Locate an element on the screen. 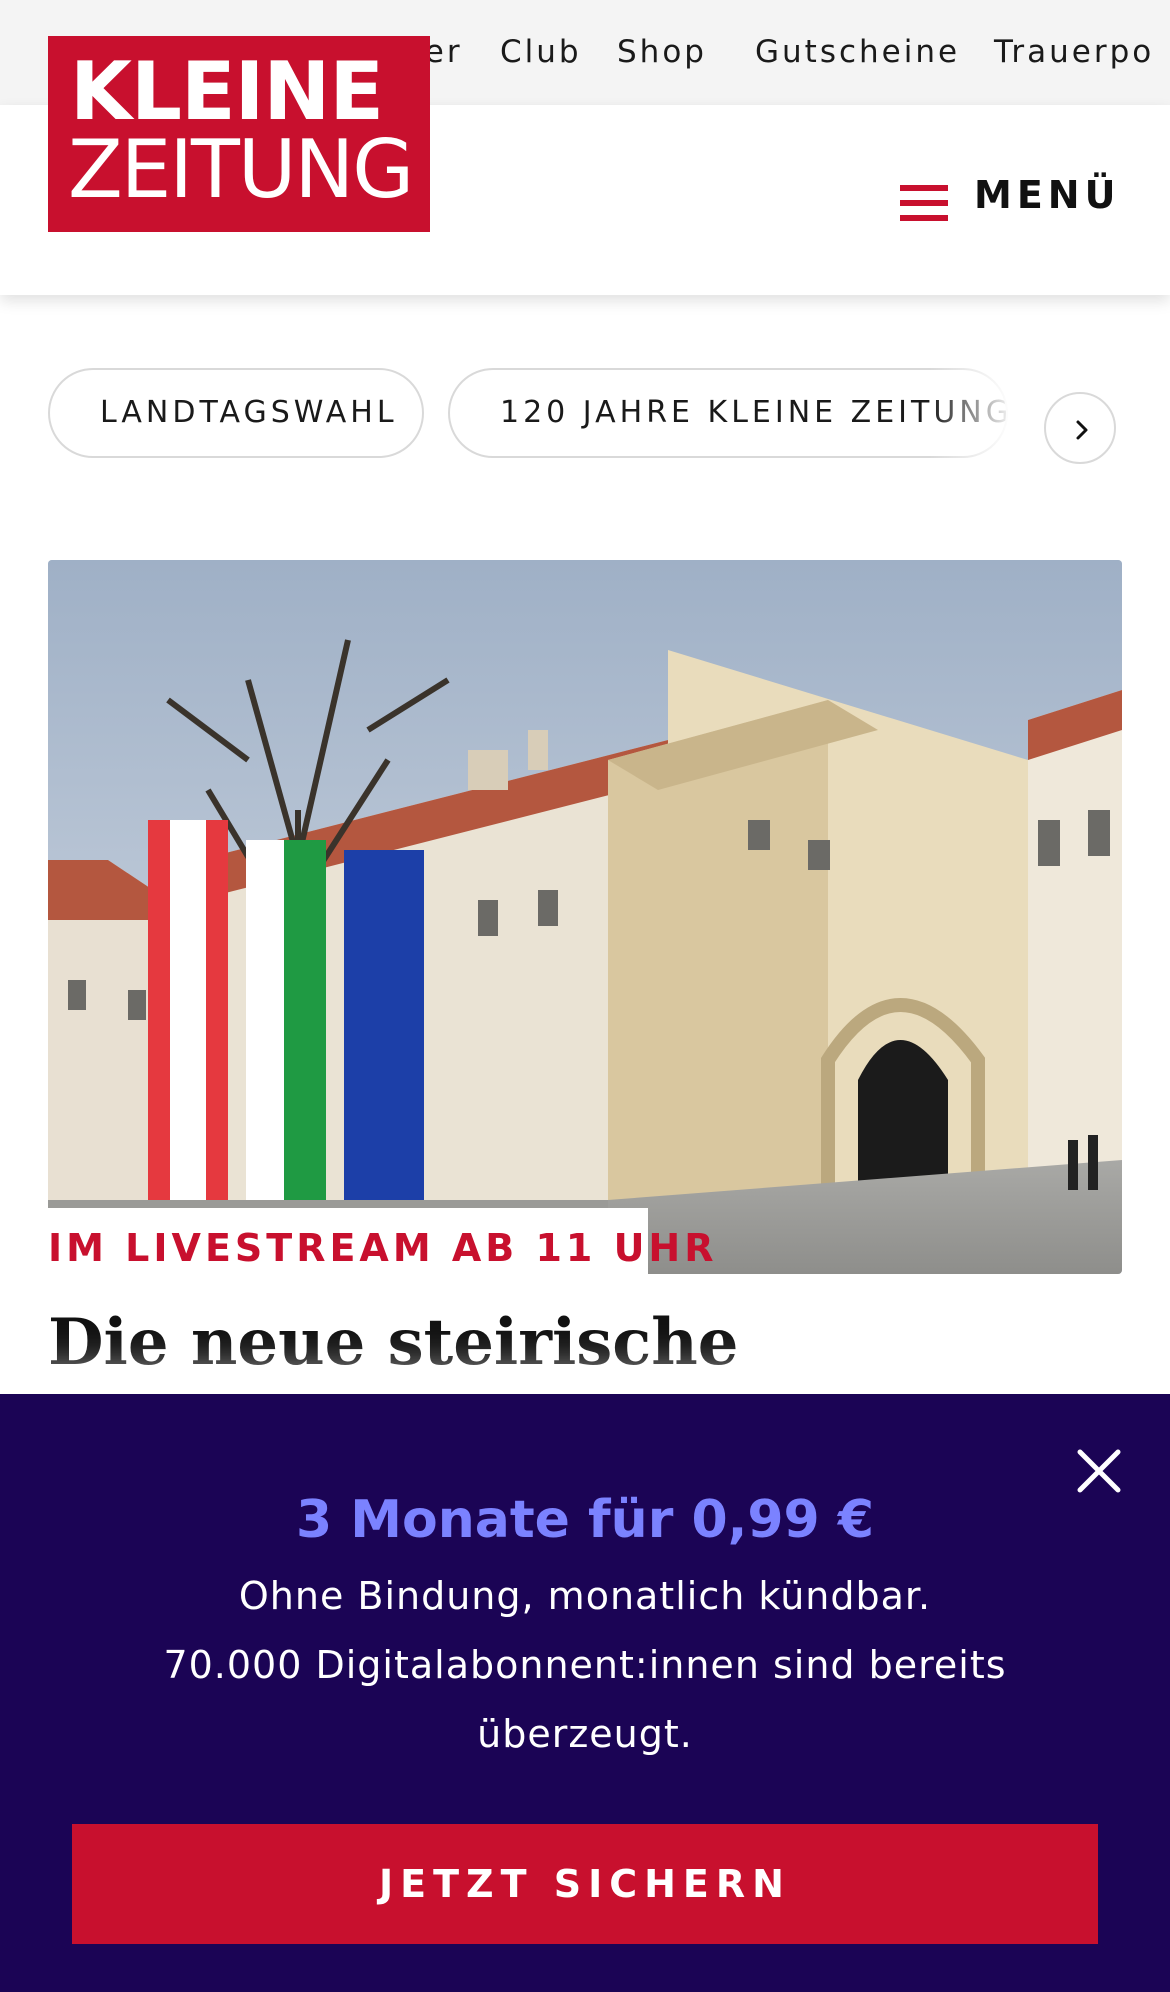 This screenshot has width=1170, height=1992. menu-button: MENÜ is located at coordinates (1010, 201).